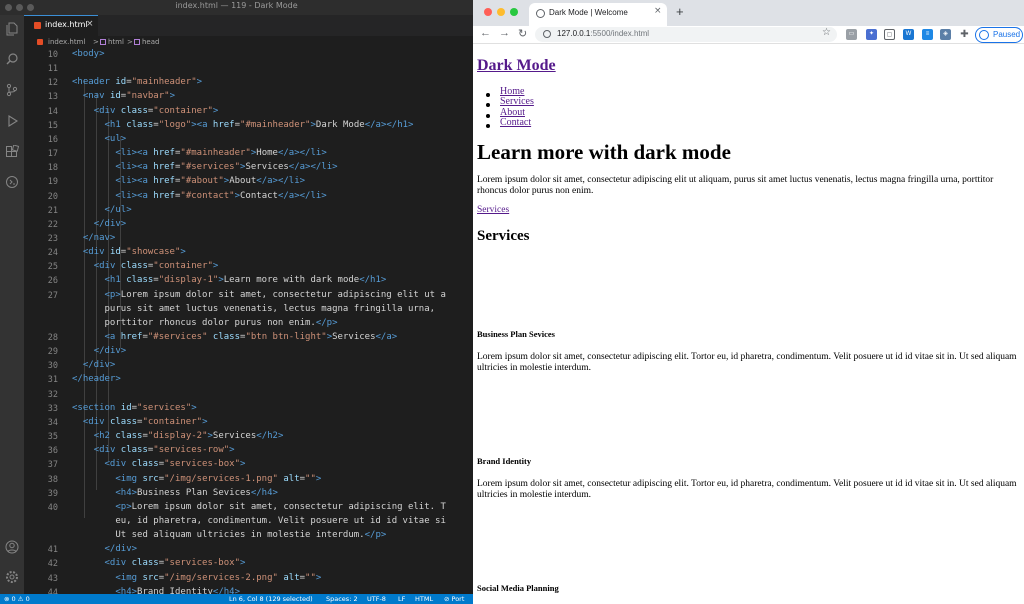 This screenshot has height=604, width=1024. What do you see at coordinates (88, 54) in the screenshot?
I see `code-line: <body>` at bounding box center [88, 54].